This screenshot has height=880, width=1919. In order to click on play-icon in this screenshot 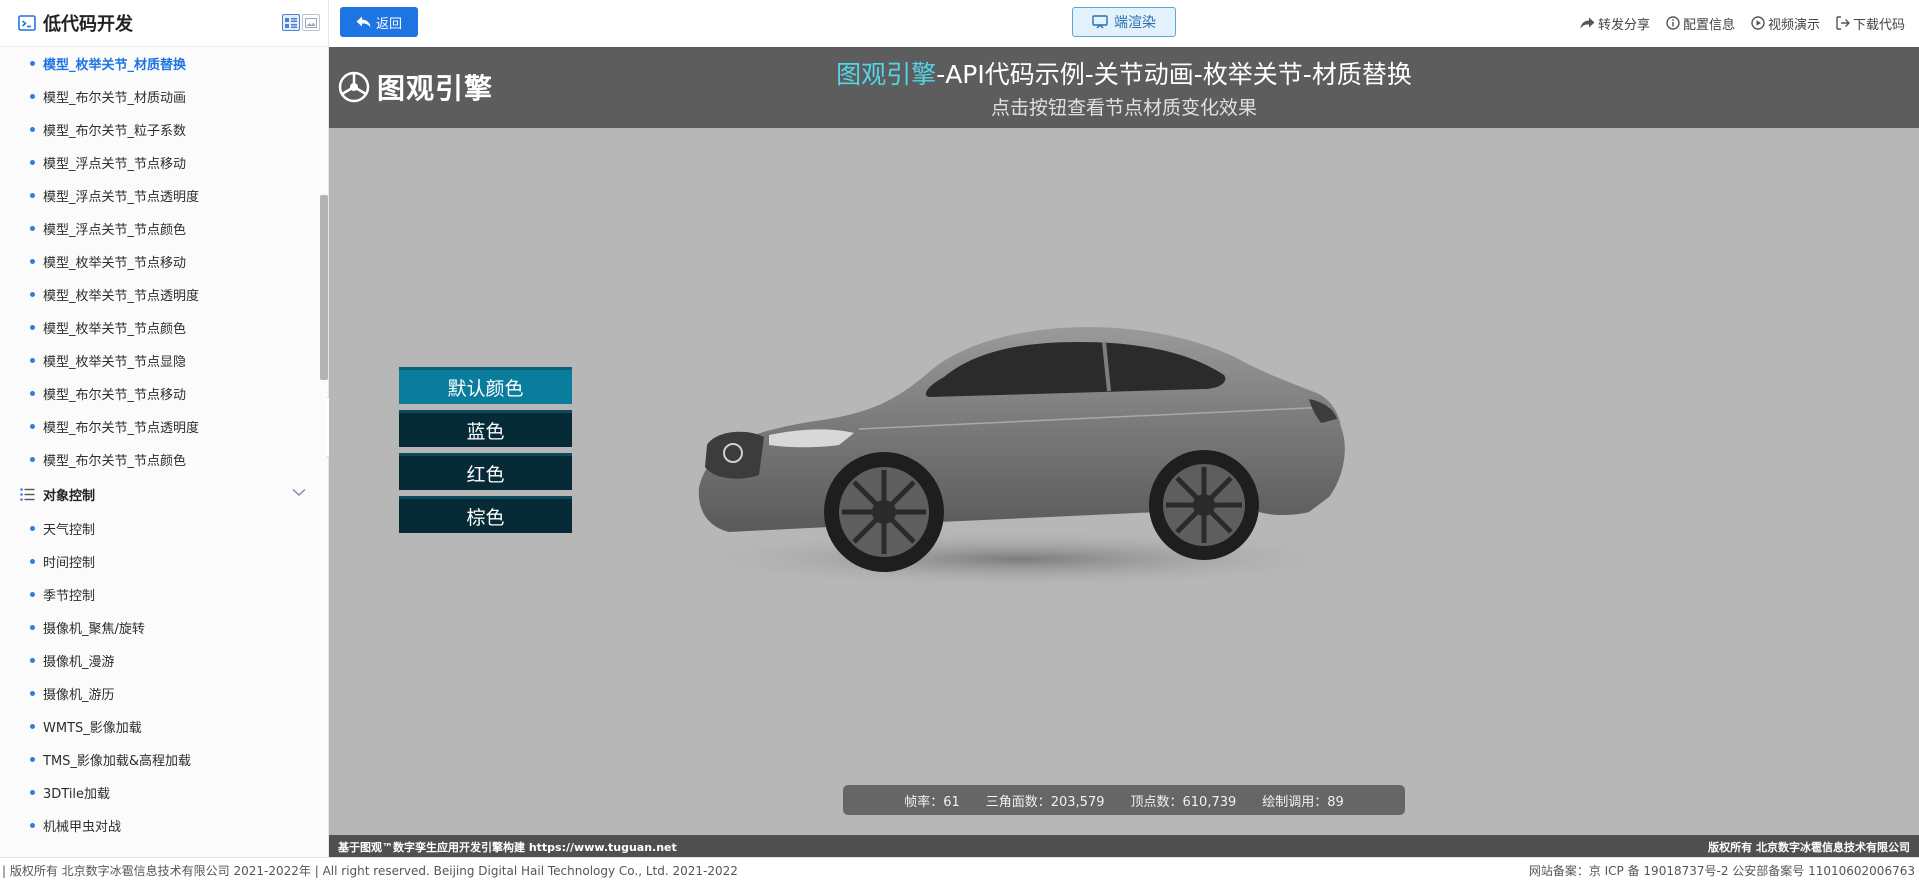, I will do `click(1758, 23)`.